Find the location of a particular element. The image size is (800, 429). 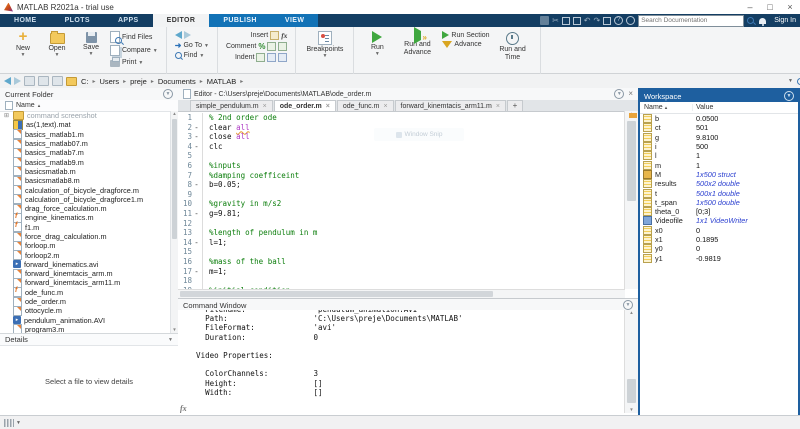

workspace-row: ct 501 is located at coordinates (719, 128).